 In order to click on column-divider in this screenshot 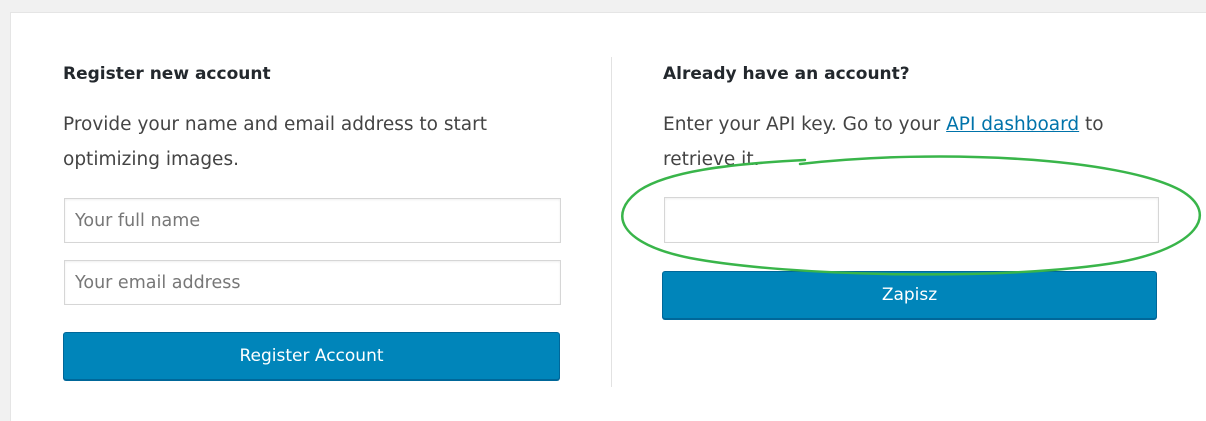, I will do `click(611, 222)`.